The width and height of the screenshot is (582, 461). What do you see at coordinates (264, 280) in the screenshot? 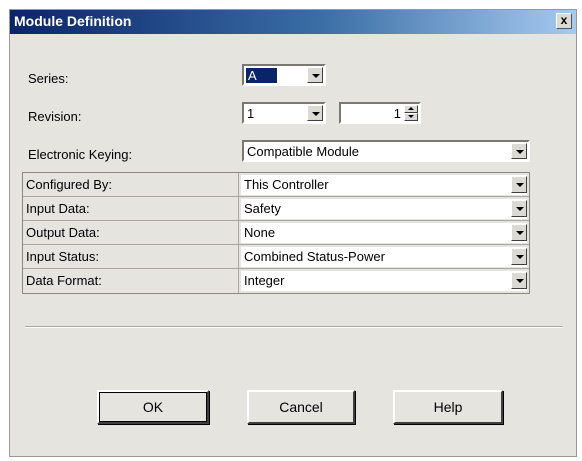
I see `grid-value: Integer` at bounding box center [264, 280].